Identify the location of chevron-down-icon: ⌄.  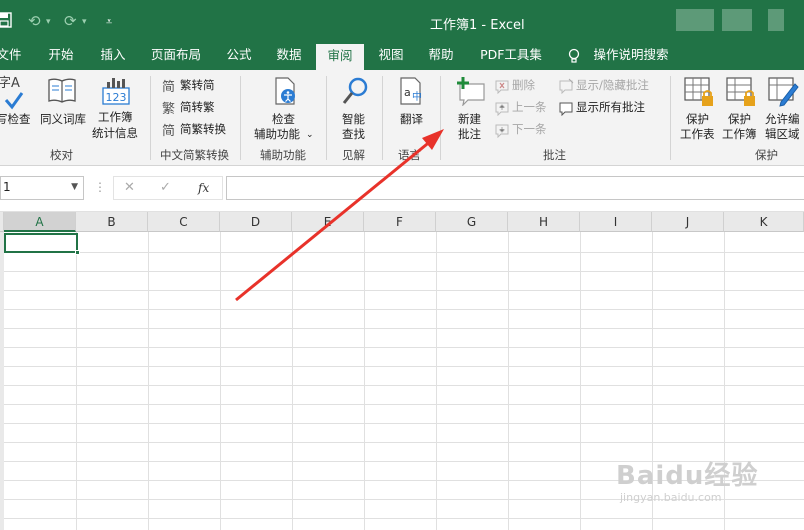
(310, 135).